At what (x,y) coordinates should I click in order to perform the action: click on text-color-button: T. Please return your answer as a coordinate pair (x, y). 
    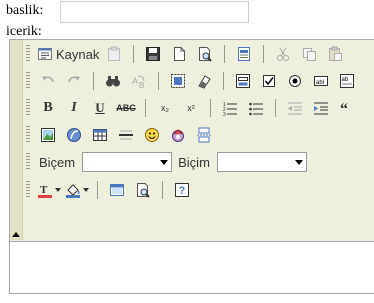
    Looking at the image, I should click on (49, 190).